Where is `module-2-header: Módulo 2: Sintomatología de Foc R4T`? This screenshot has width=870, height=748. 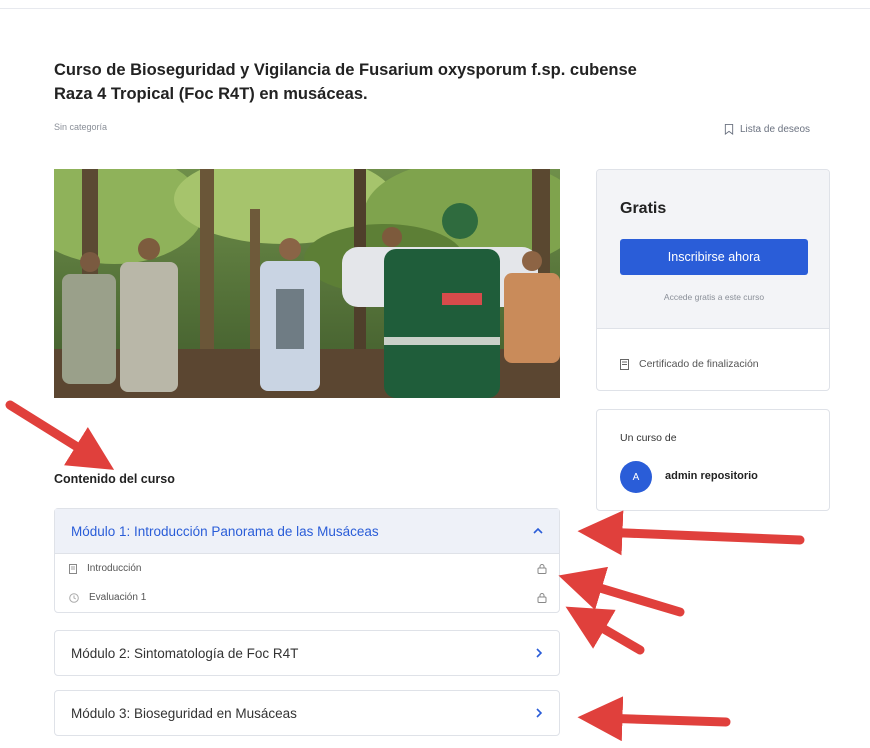 module-2-header: Módulo 2: Sintomatología de Foc R4T is located at coordinates (307, 653).